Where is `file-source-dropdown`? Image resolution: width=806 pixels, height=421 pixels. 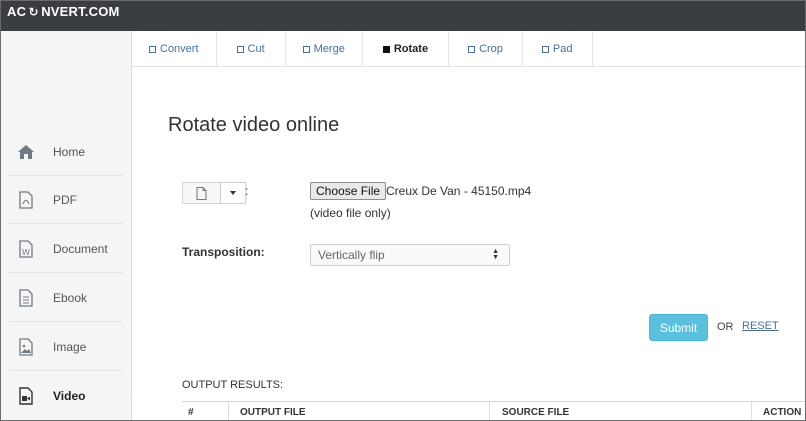 file-source-dropdown is located at coordinates (233, 193).